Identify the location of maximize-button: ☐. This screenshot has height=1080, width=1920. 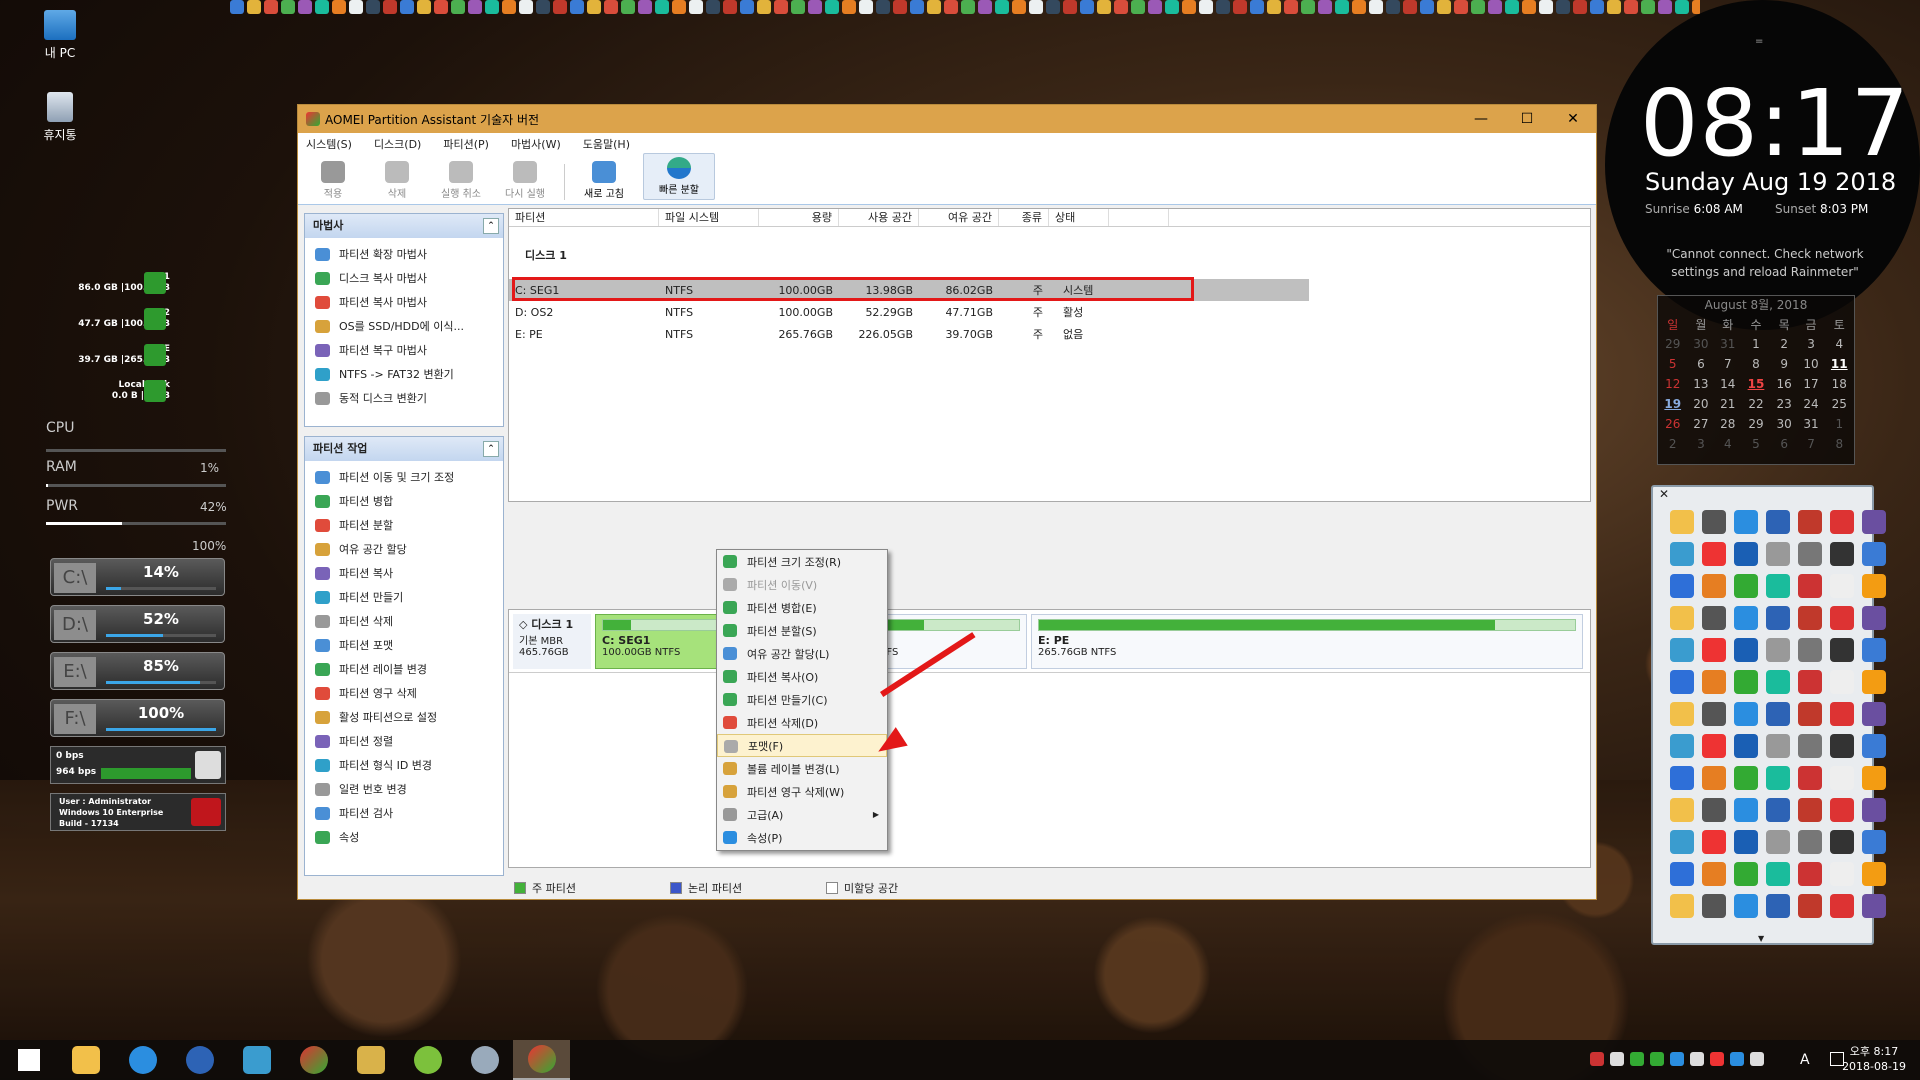
(1527, 119).